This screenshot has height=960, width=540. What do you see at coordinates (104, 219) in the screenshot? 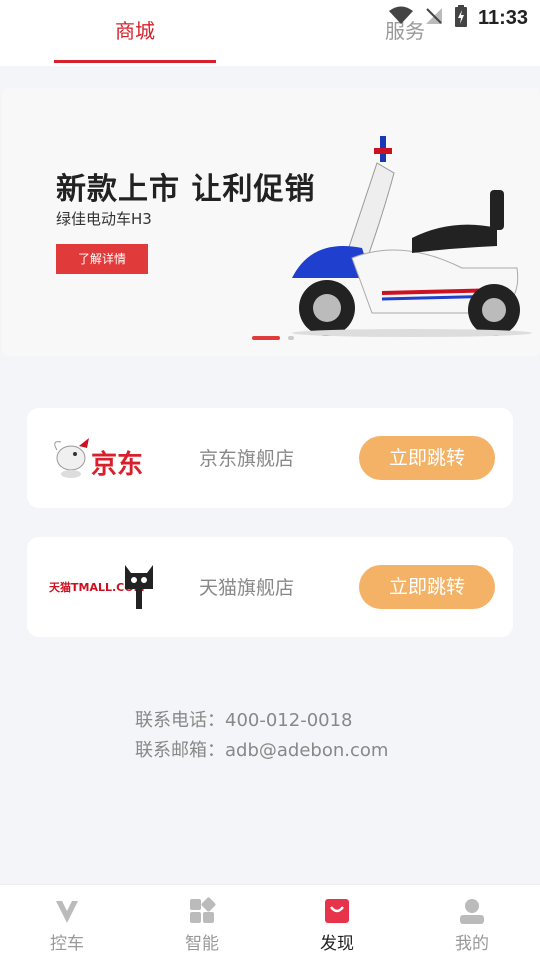
I see `banner-subtitle: 绿佳电动车H3` at bounding box center [104, 219].